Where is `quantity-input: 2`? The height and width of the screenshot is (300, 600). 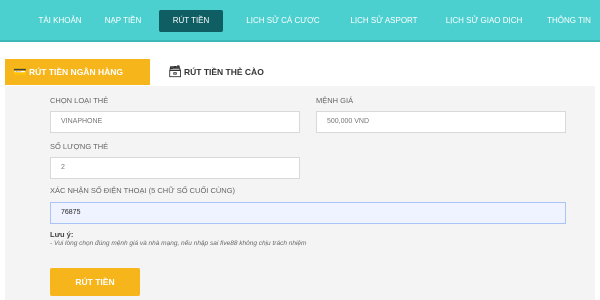
quantity-input: 2 is located at coordinates (175, 168).